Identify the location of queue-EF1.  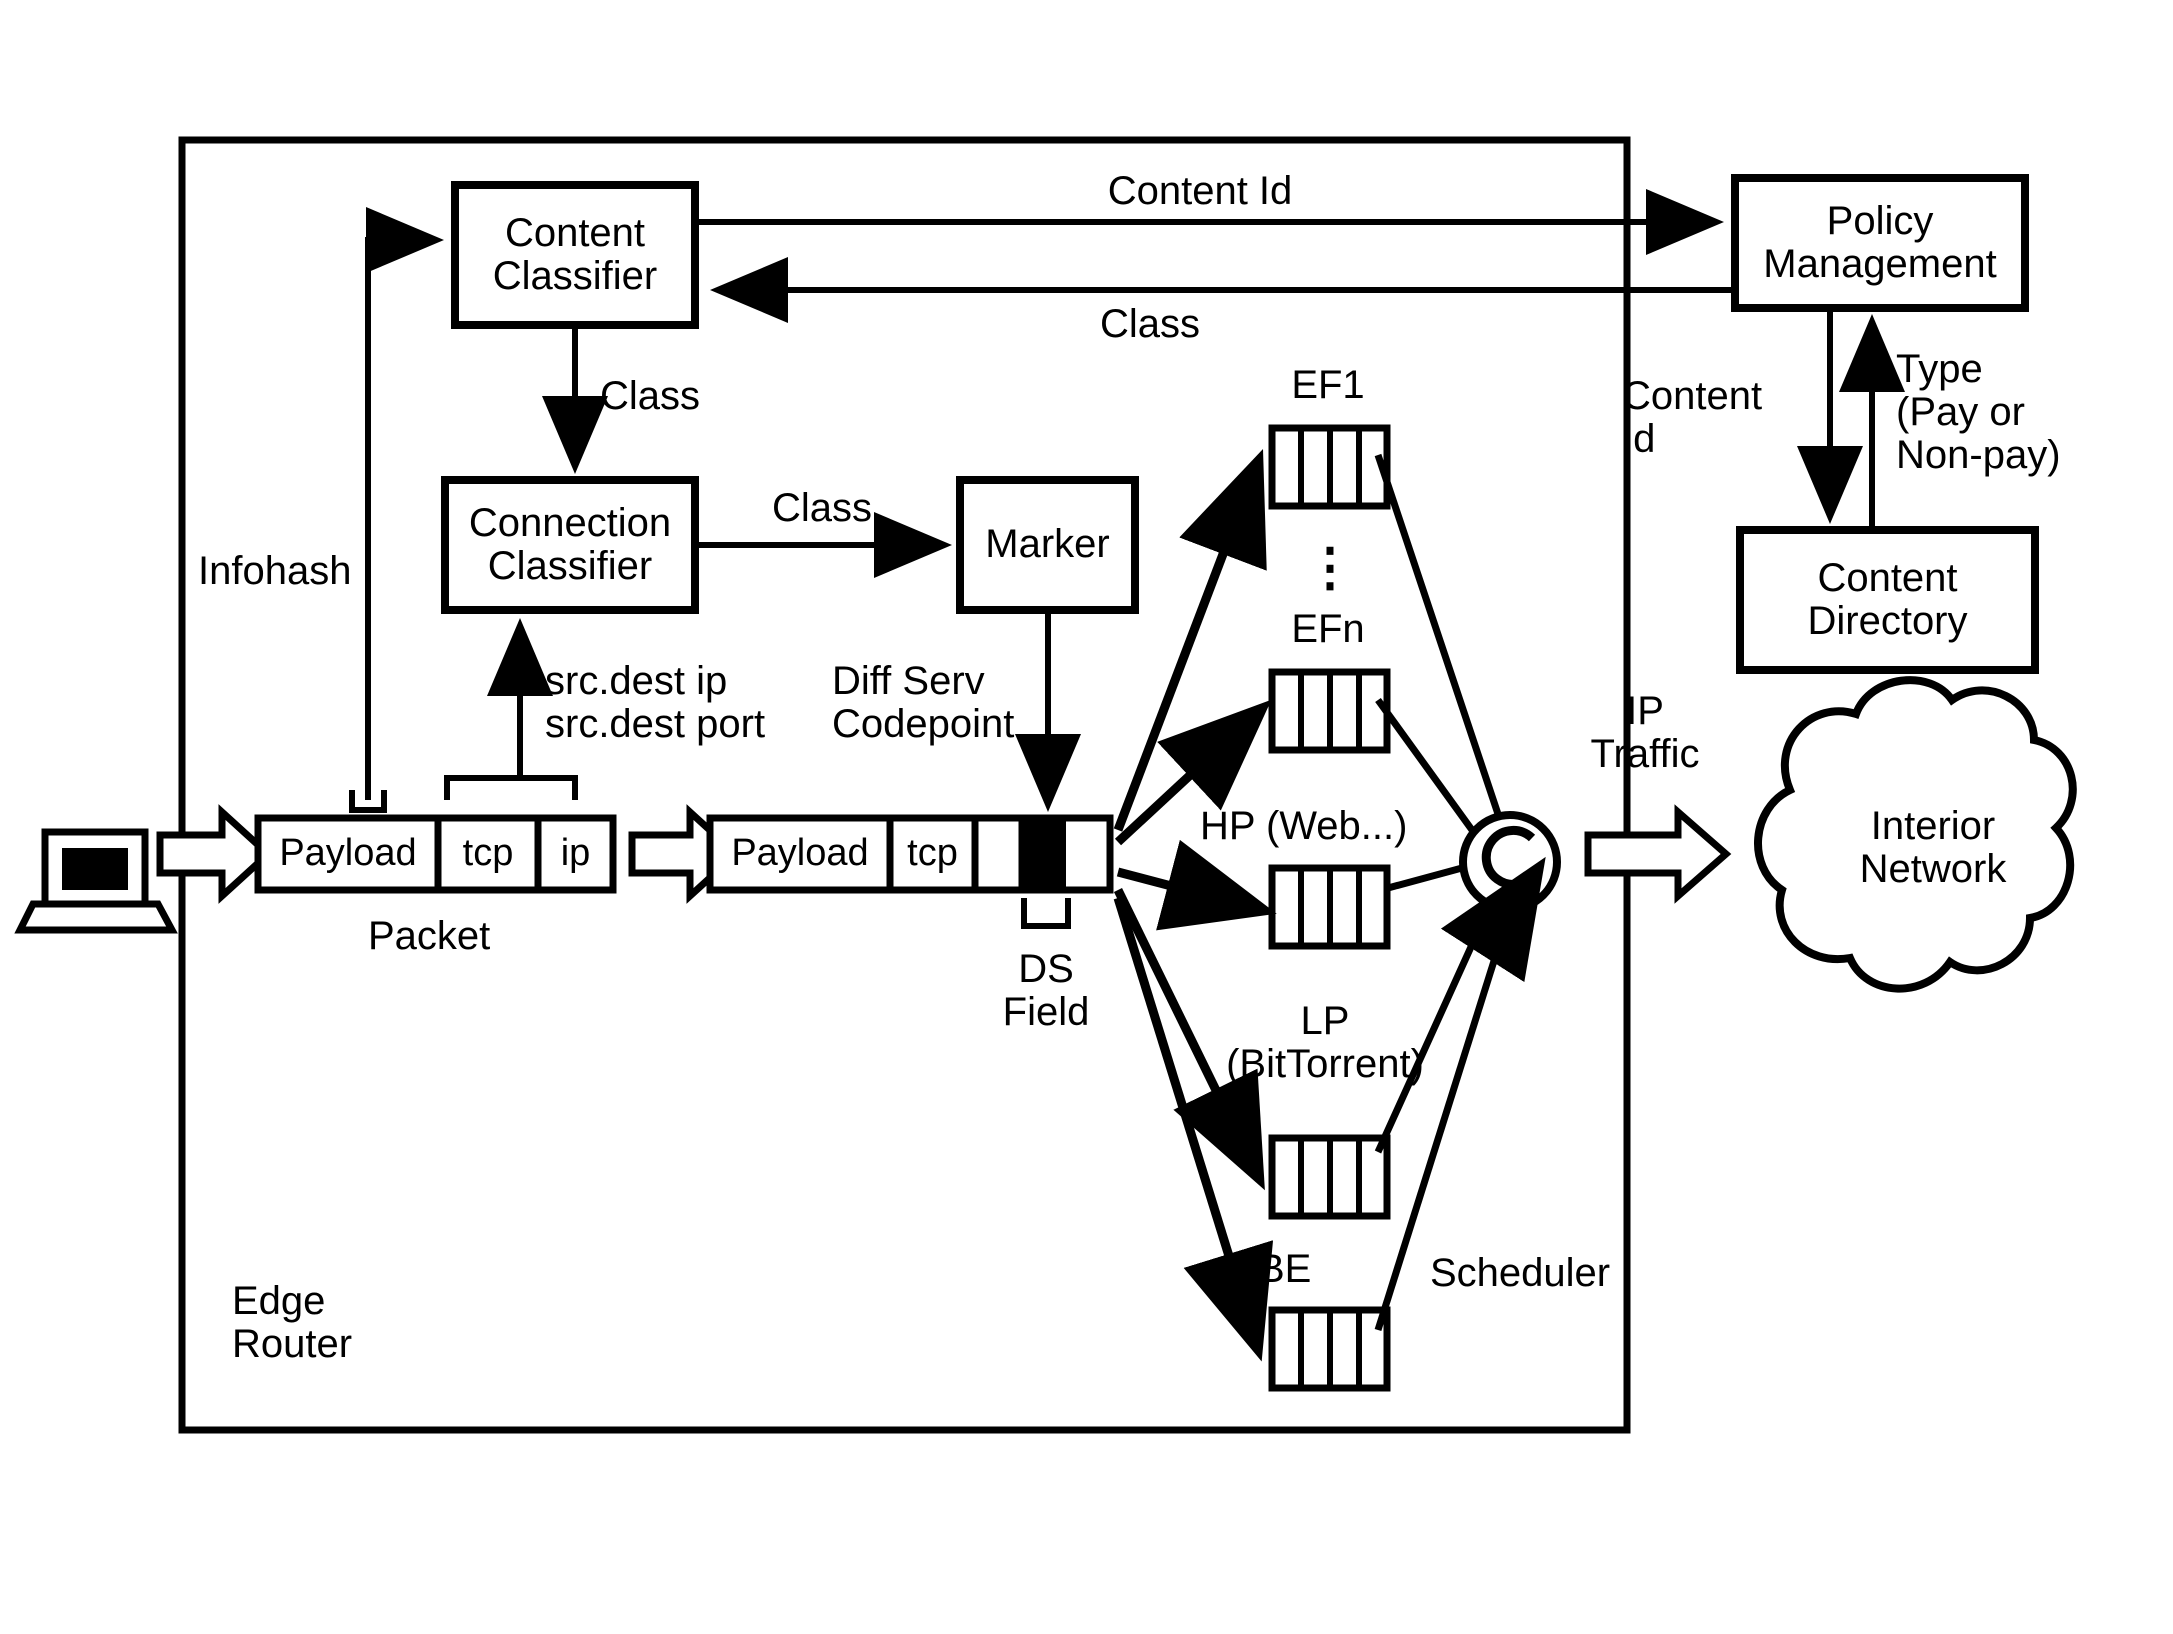
(1329, 467).